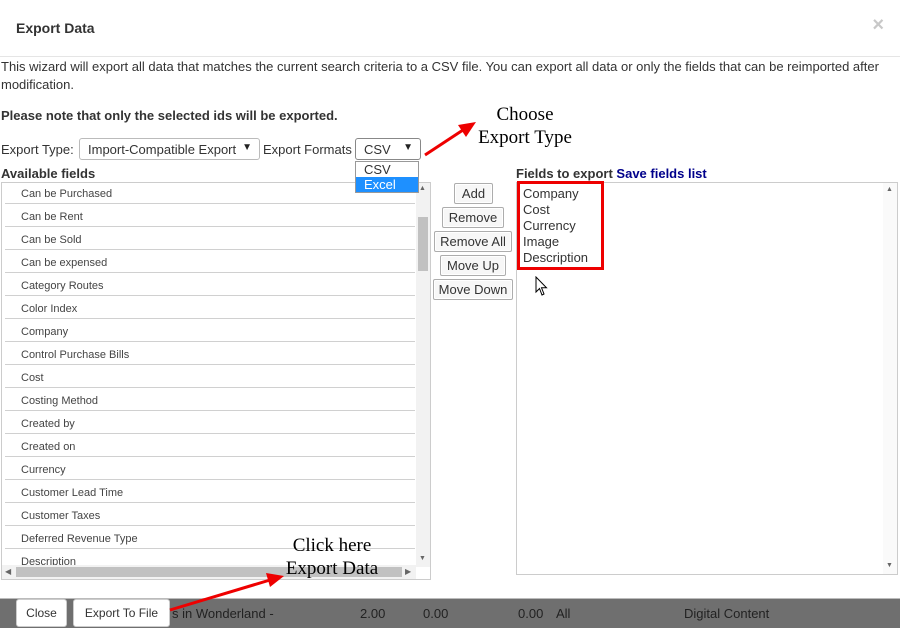  I want to click on available-field-label: Created by, so click(48, 424).